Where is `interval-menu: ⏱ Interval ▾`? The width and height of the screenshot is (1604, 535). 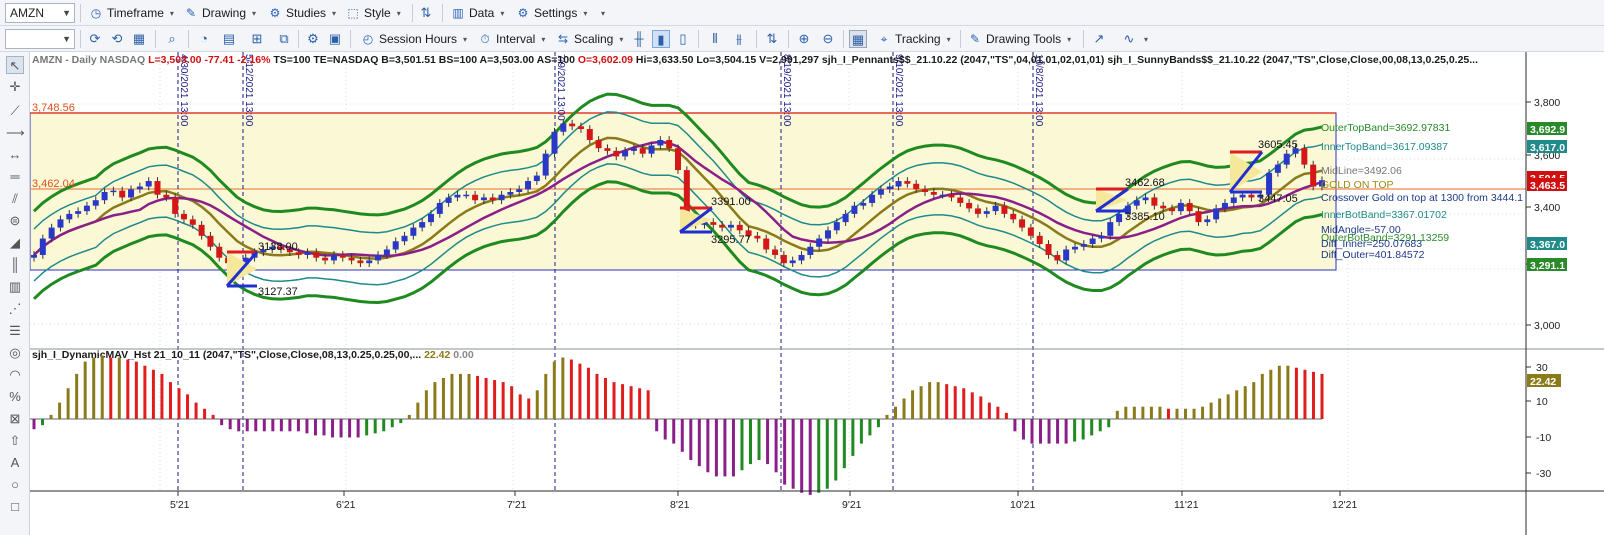
interval-menu: ⏱ Interval ▾ is located at coordinates (511, 39).